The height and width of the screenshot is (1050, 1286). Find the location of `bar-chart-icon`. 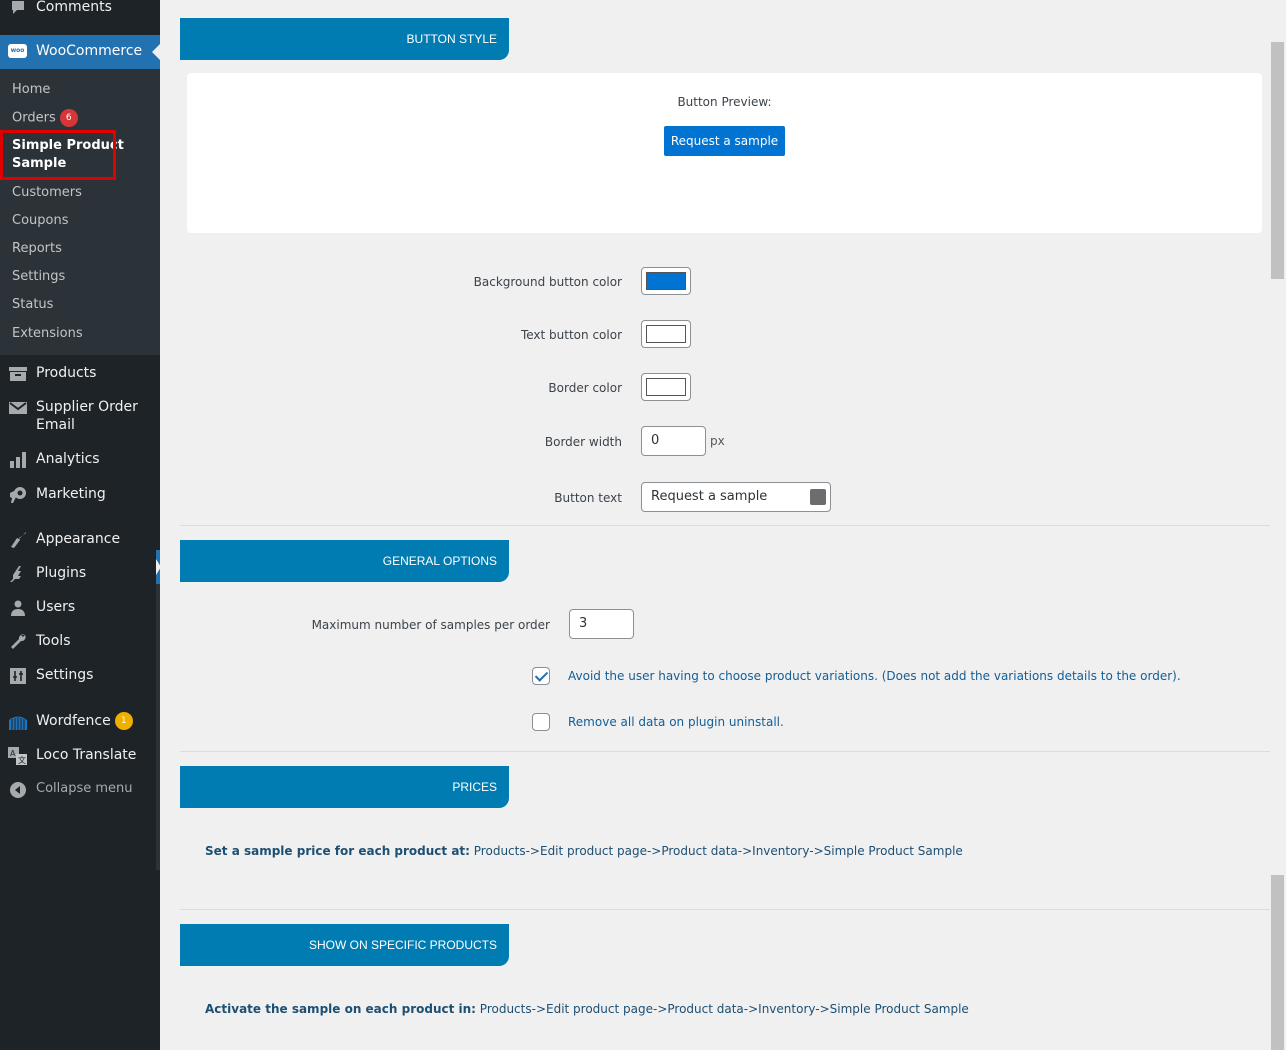

bar-chart-icon is located at coordinates (18, 460).